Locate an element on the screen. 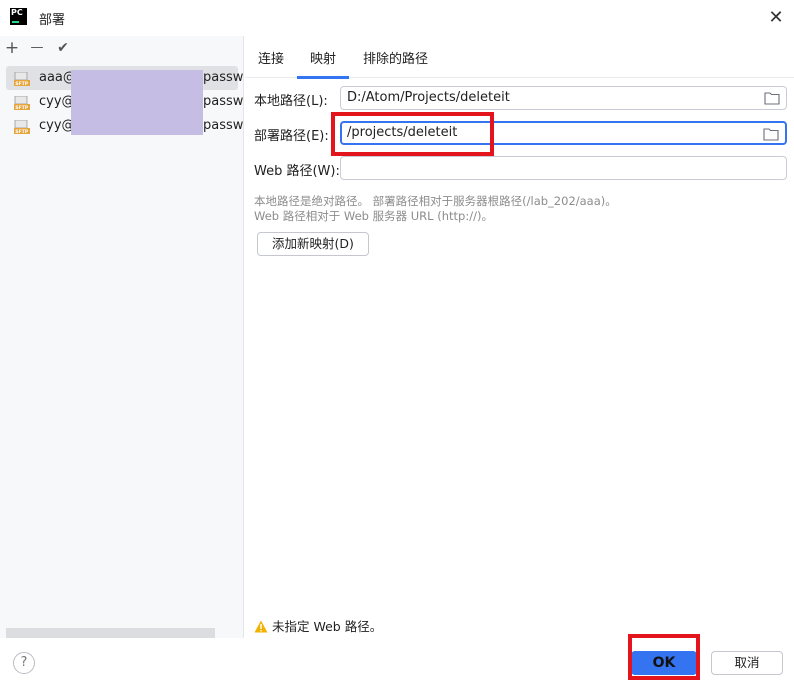  deploy-path-field: /projects/deleteit is located at coordinates (563, 133).